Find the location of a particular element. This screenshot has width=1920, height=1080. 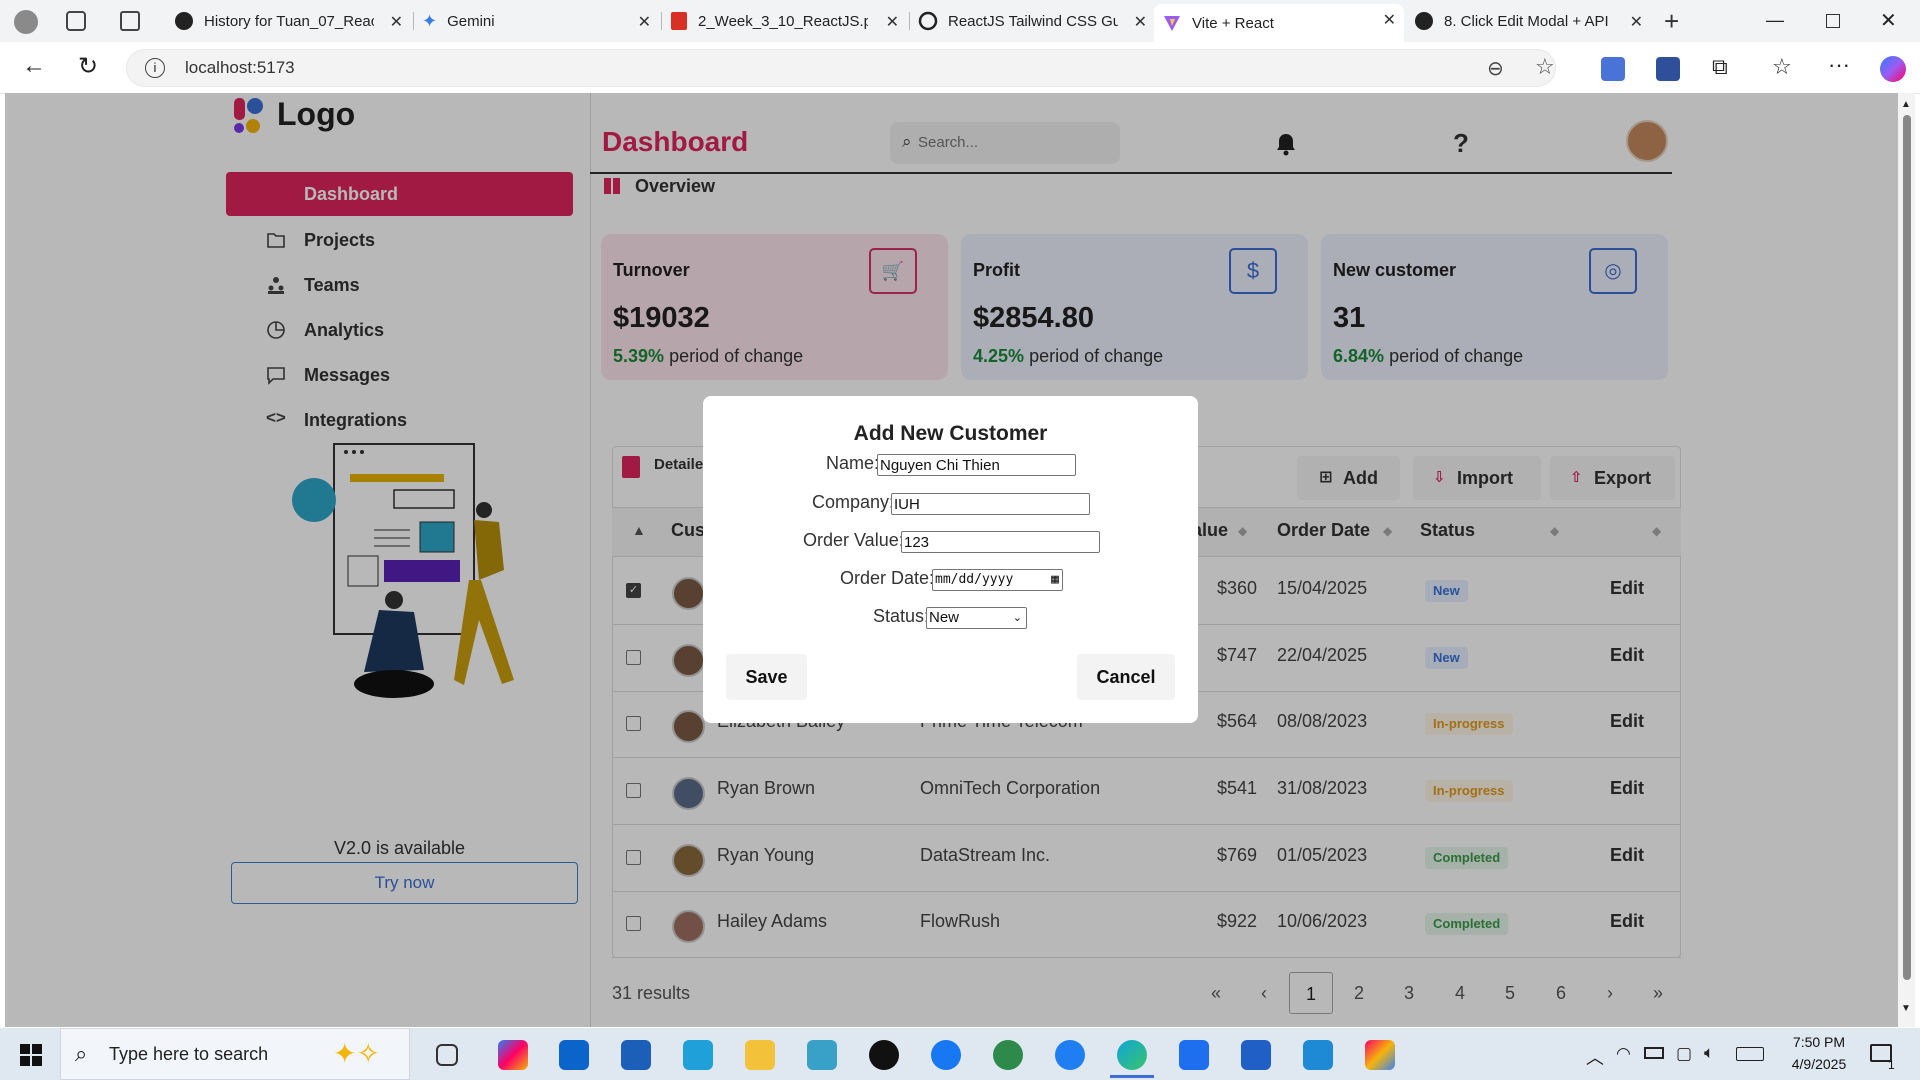

order-date-label: Order Date: is located at coordinates (887, 578).